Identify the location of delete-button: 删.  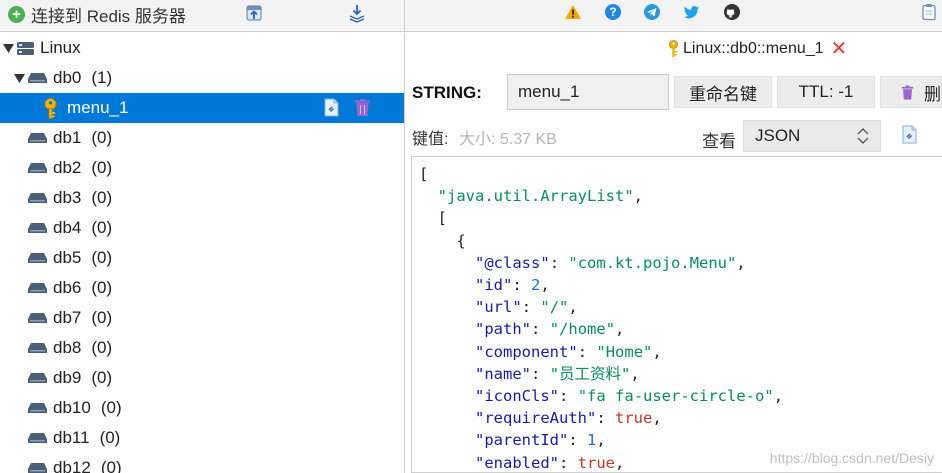
(911, 92).